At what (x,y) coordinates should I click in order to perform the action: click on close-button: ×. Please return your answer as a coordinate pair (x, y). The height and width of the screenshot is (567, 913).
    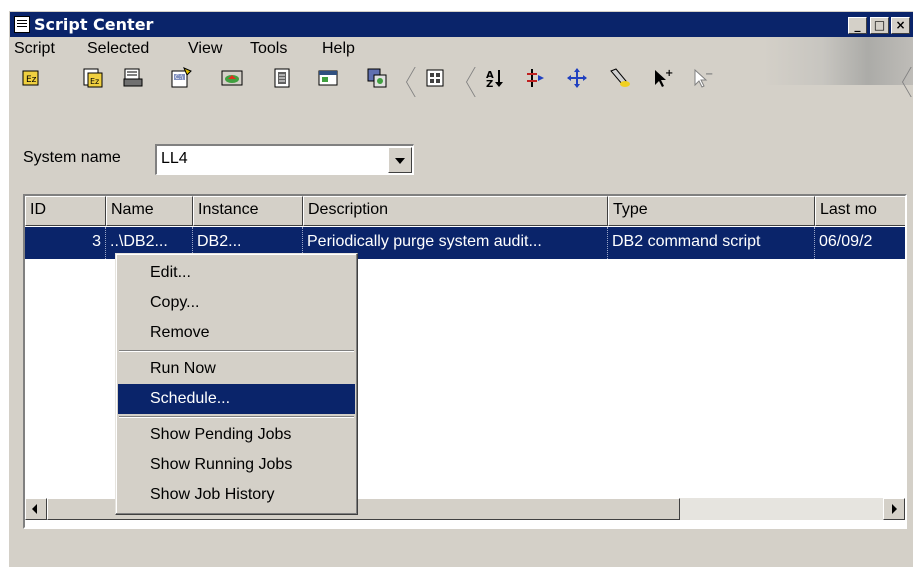
    Looking at the image, I should click on (900, 25).